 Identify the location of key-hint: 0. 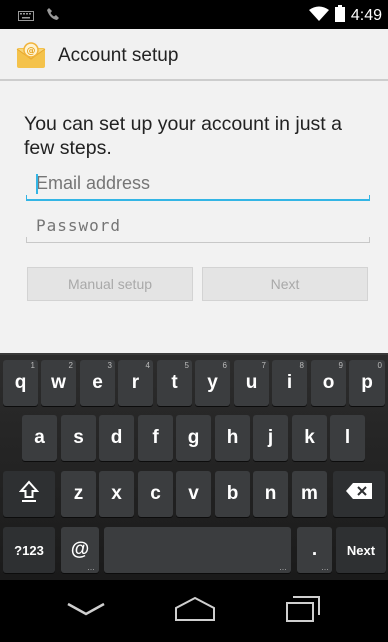
(379, 365).